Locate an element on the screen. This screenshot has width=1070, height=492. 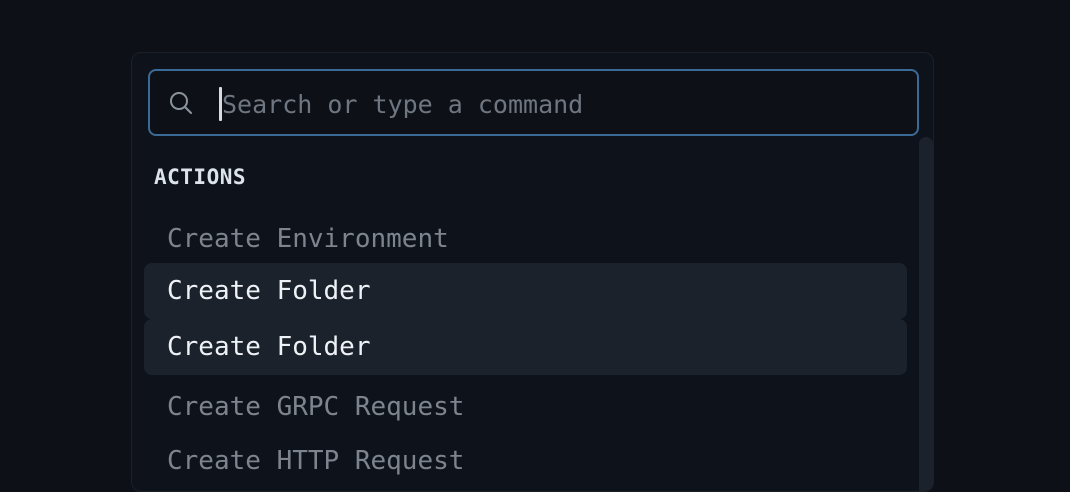
search-icon is located at coordinates (181, 103).